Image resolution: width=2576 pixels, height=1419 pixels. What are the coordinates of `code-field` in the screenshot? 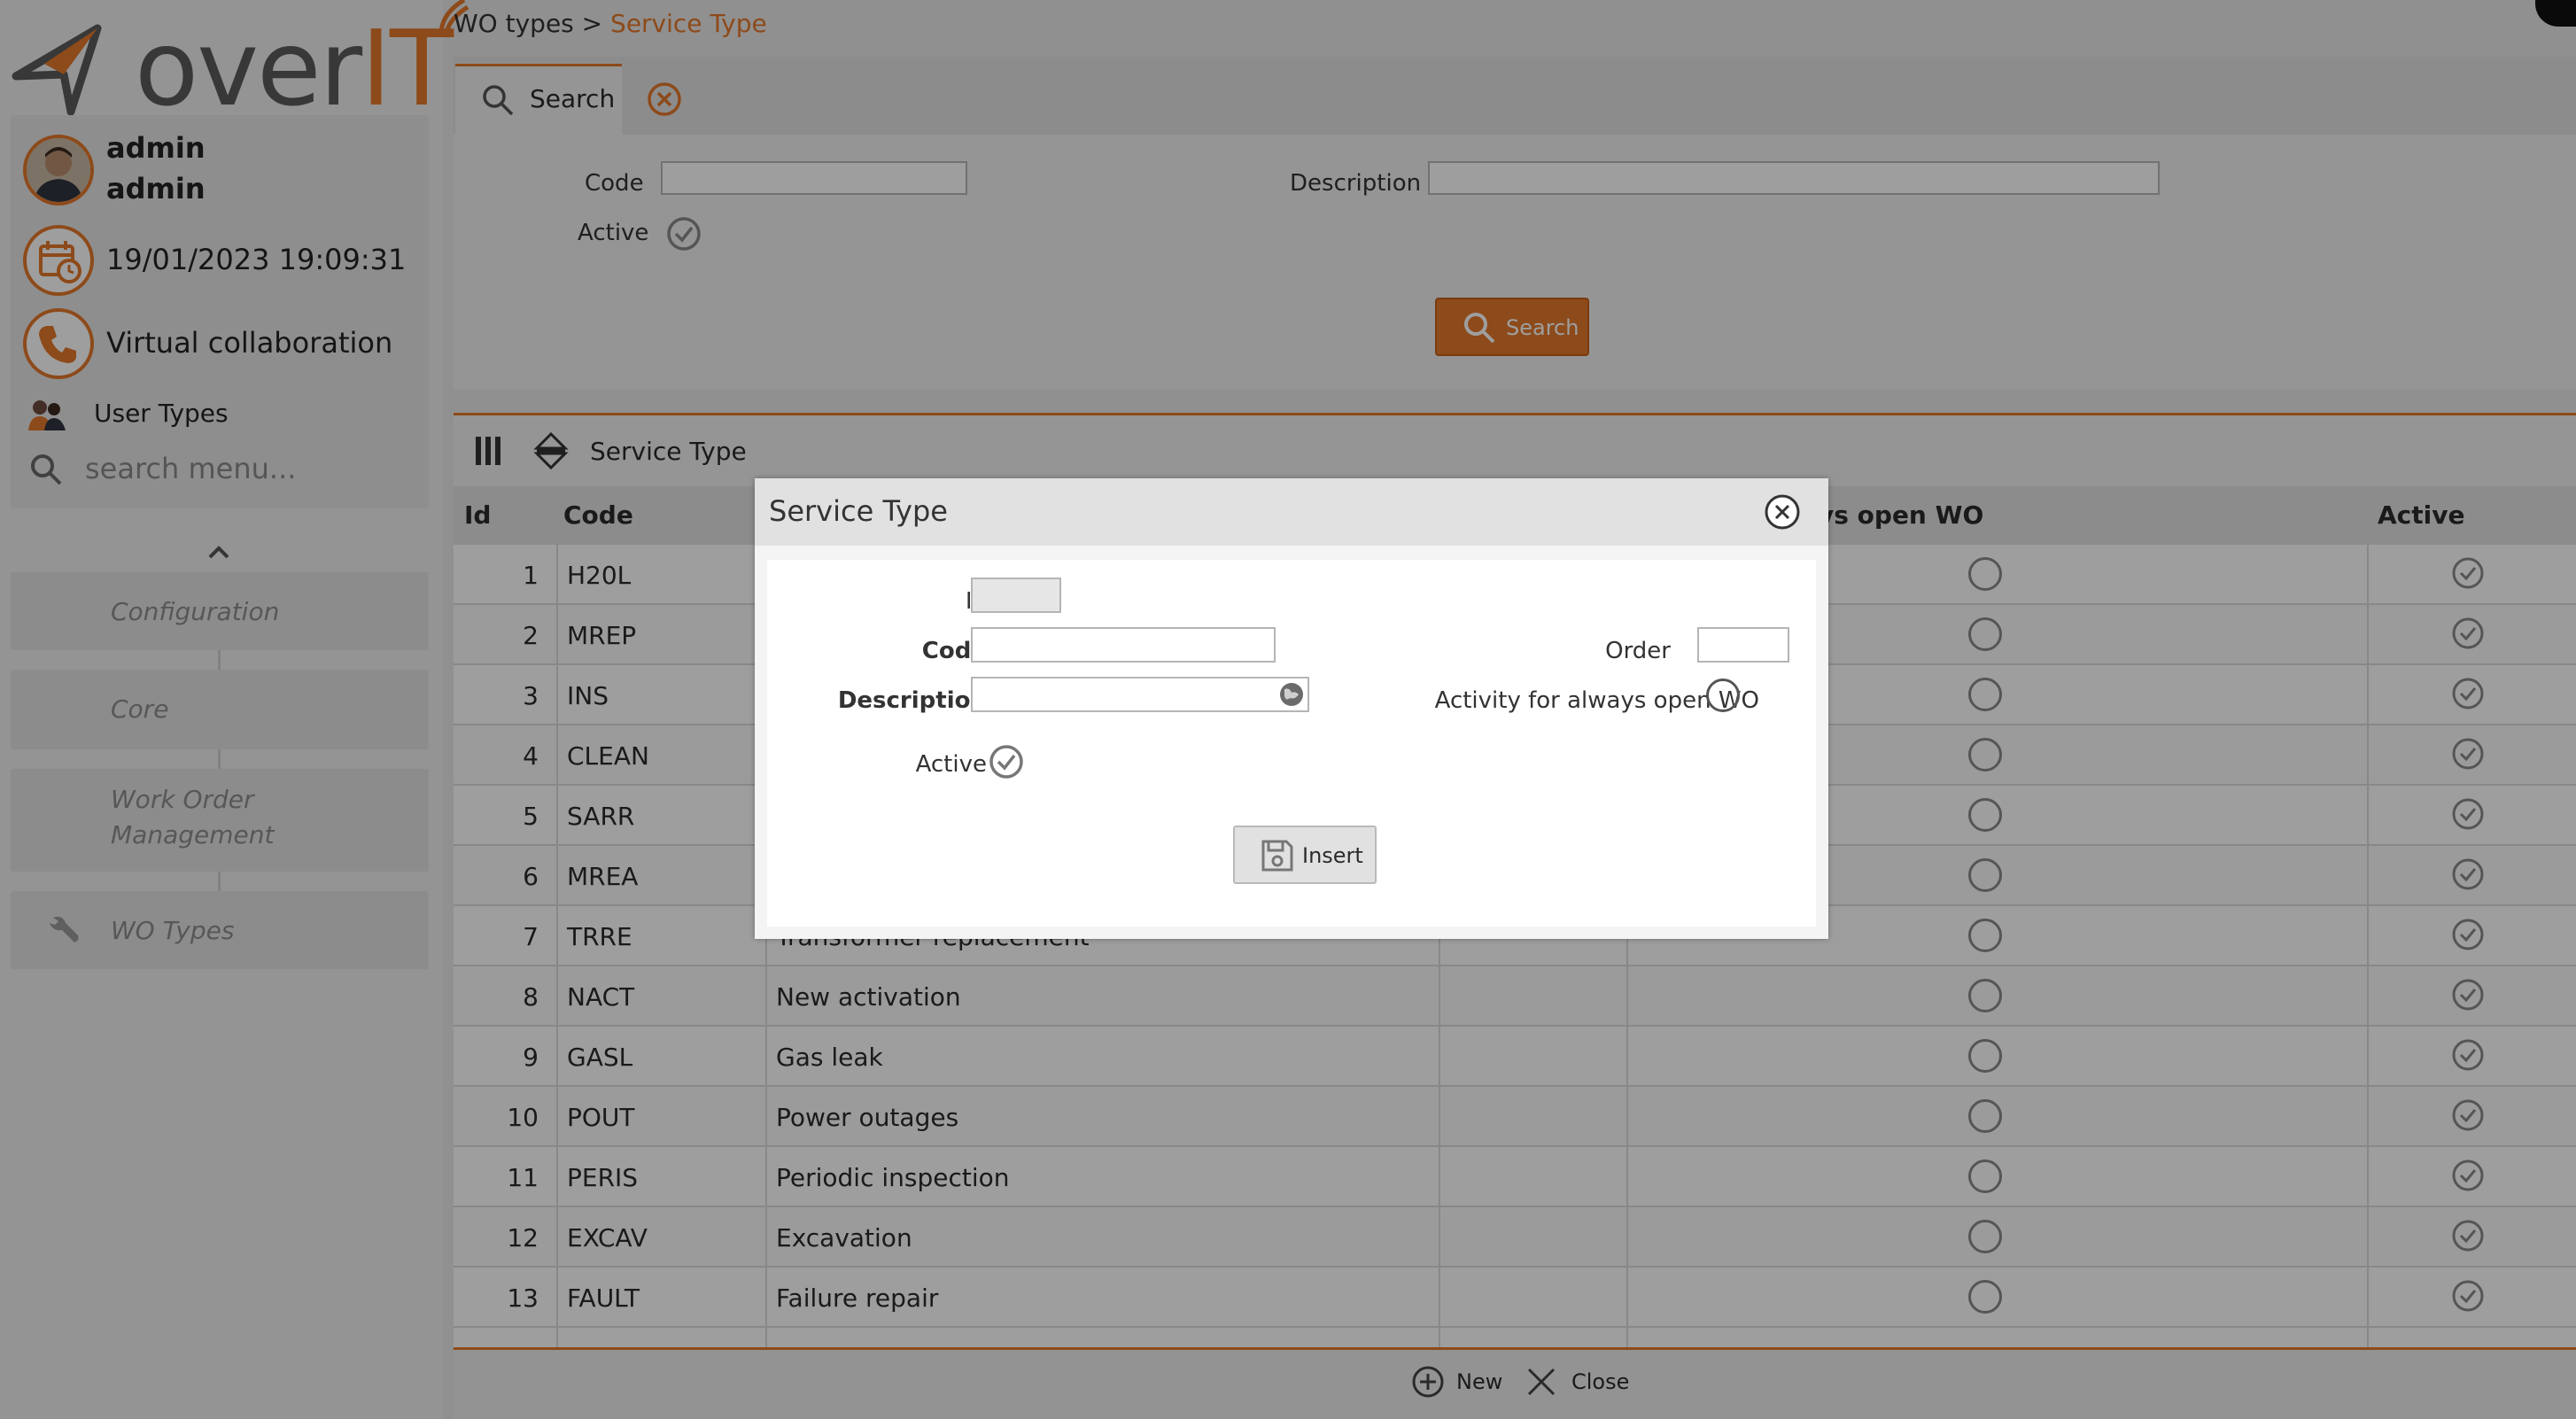 It's located at (1123, 645).